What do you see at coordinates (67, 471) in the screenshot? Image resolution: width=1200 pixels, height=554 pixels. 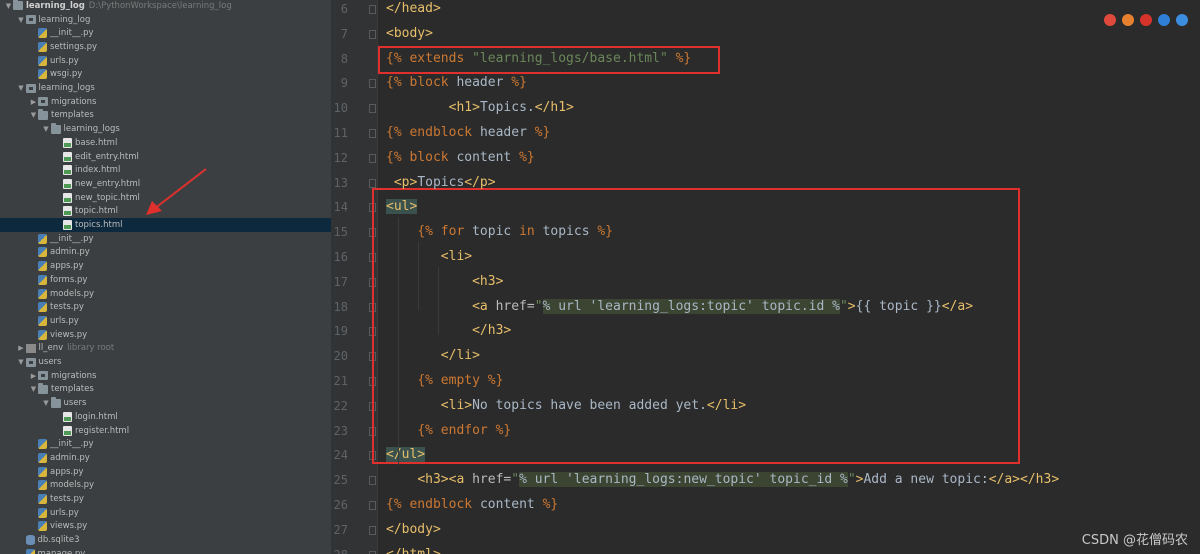 I see `tree-item-label: apps.py` at bounding box center [67, 471].